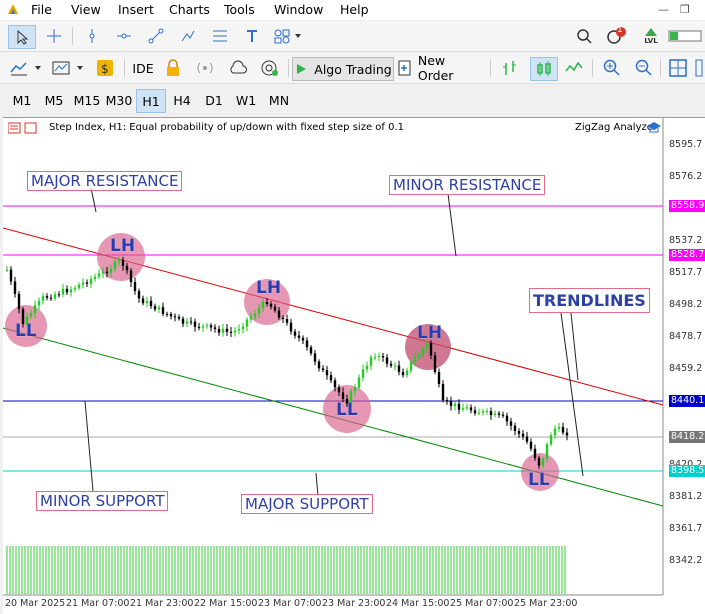  What do you see at coordinates (226, 603) in the screenshot?
I see `time-tick: 22 Mar 15:00` at bounding box center [226, 603].